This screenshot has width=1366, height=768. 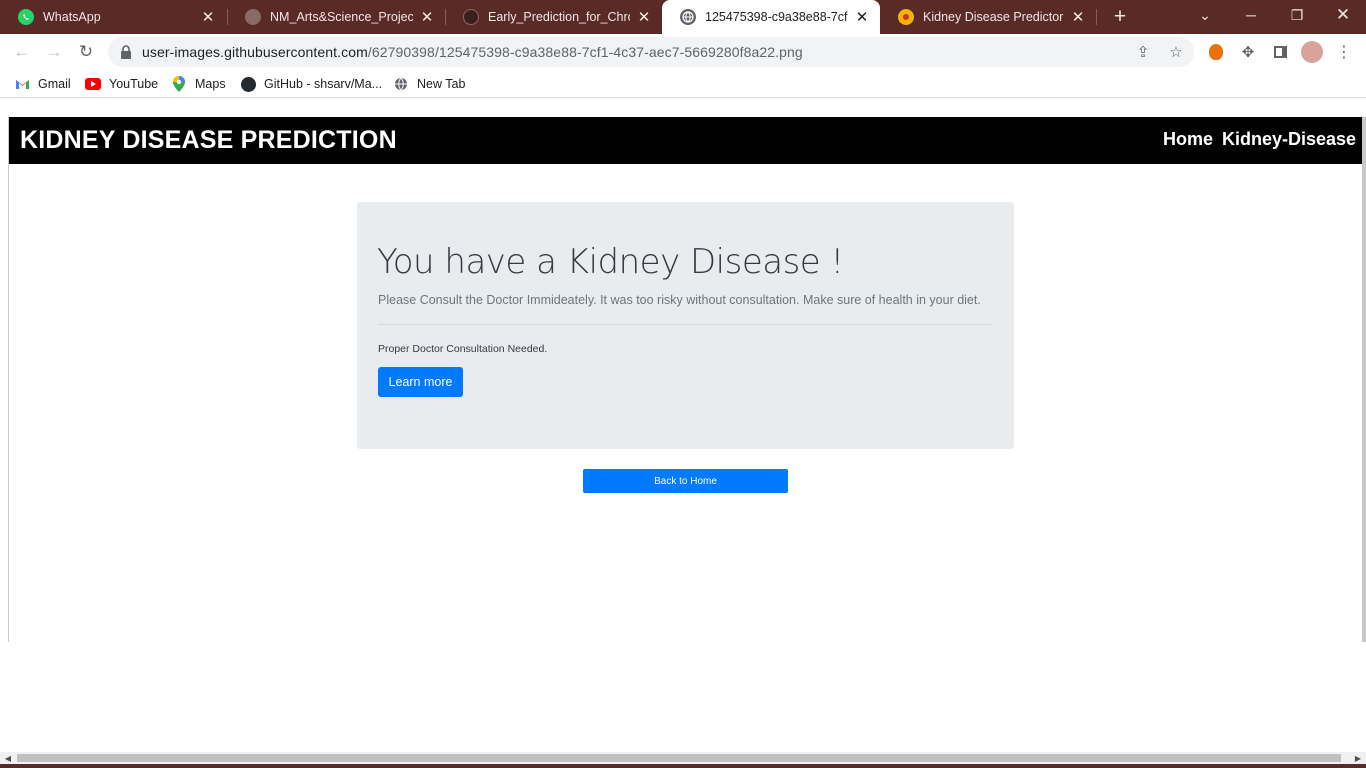 What do you see at coordinates (1216, 52) in the screenshot?
I see `extension-fire-icon` at bounding box center [1216, 52].